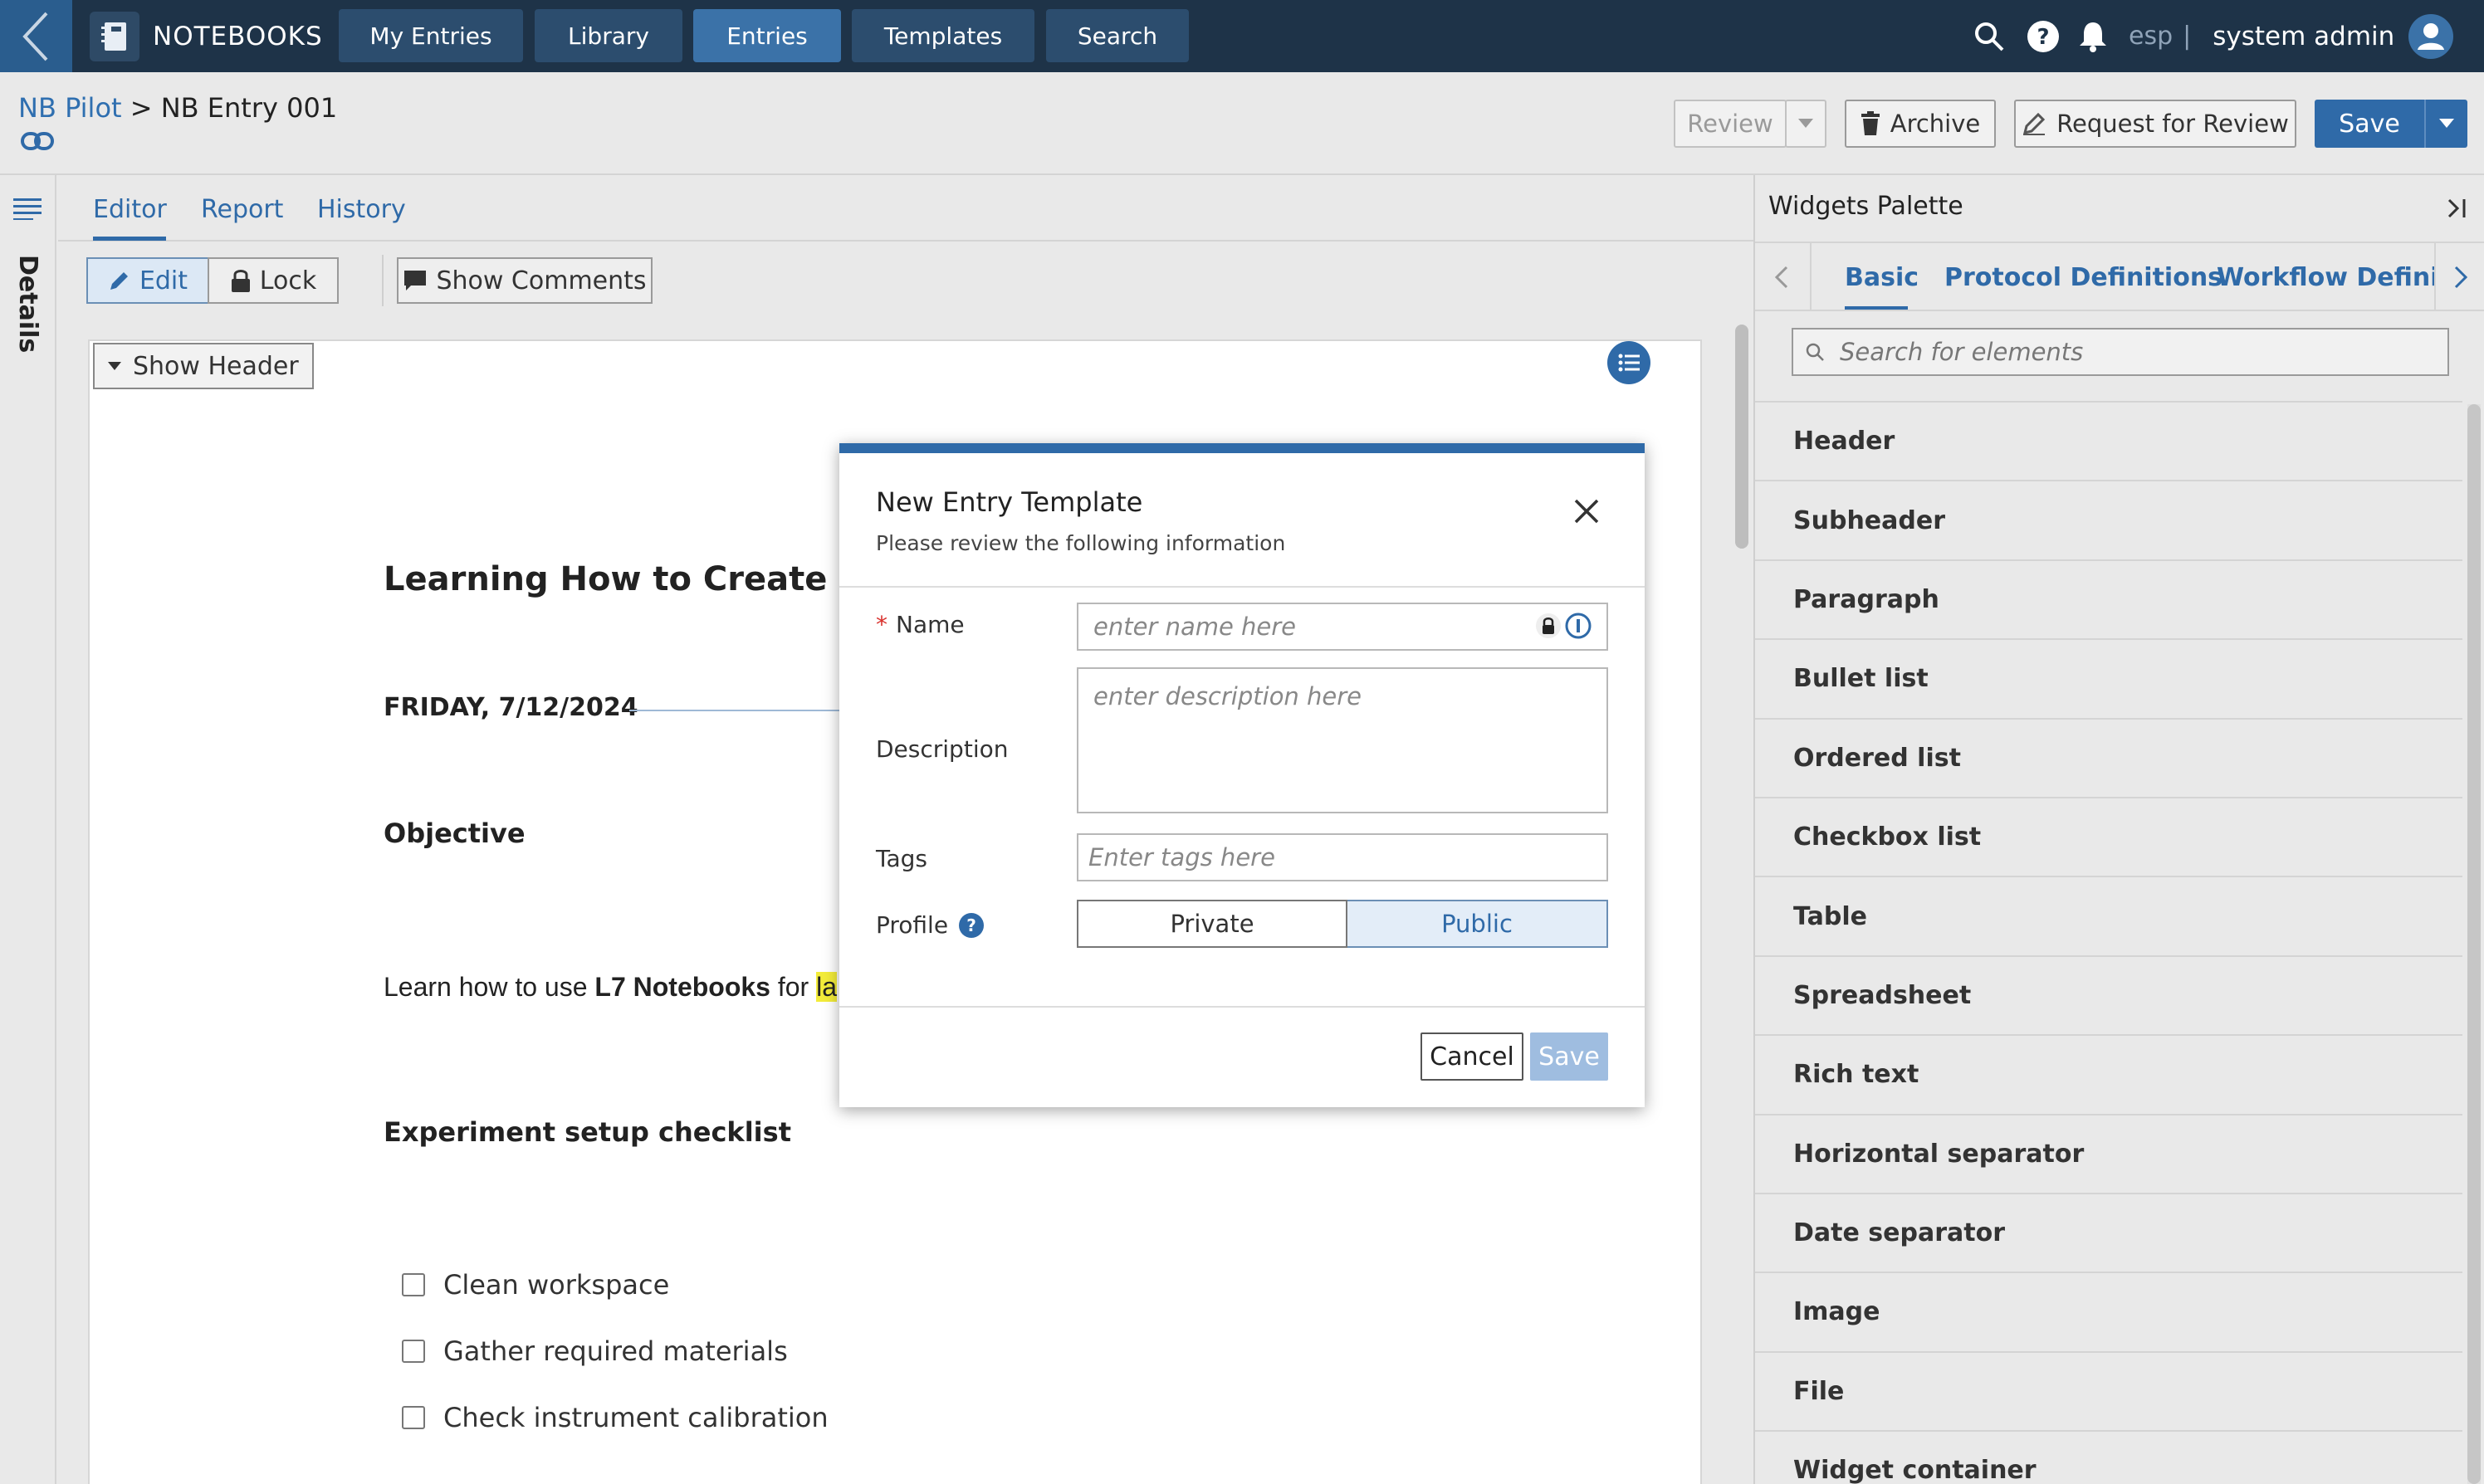 This screenshot has width=2484, height=1484. I want to click on top-actions: ? esp | system admin, so click(2213, 36).